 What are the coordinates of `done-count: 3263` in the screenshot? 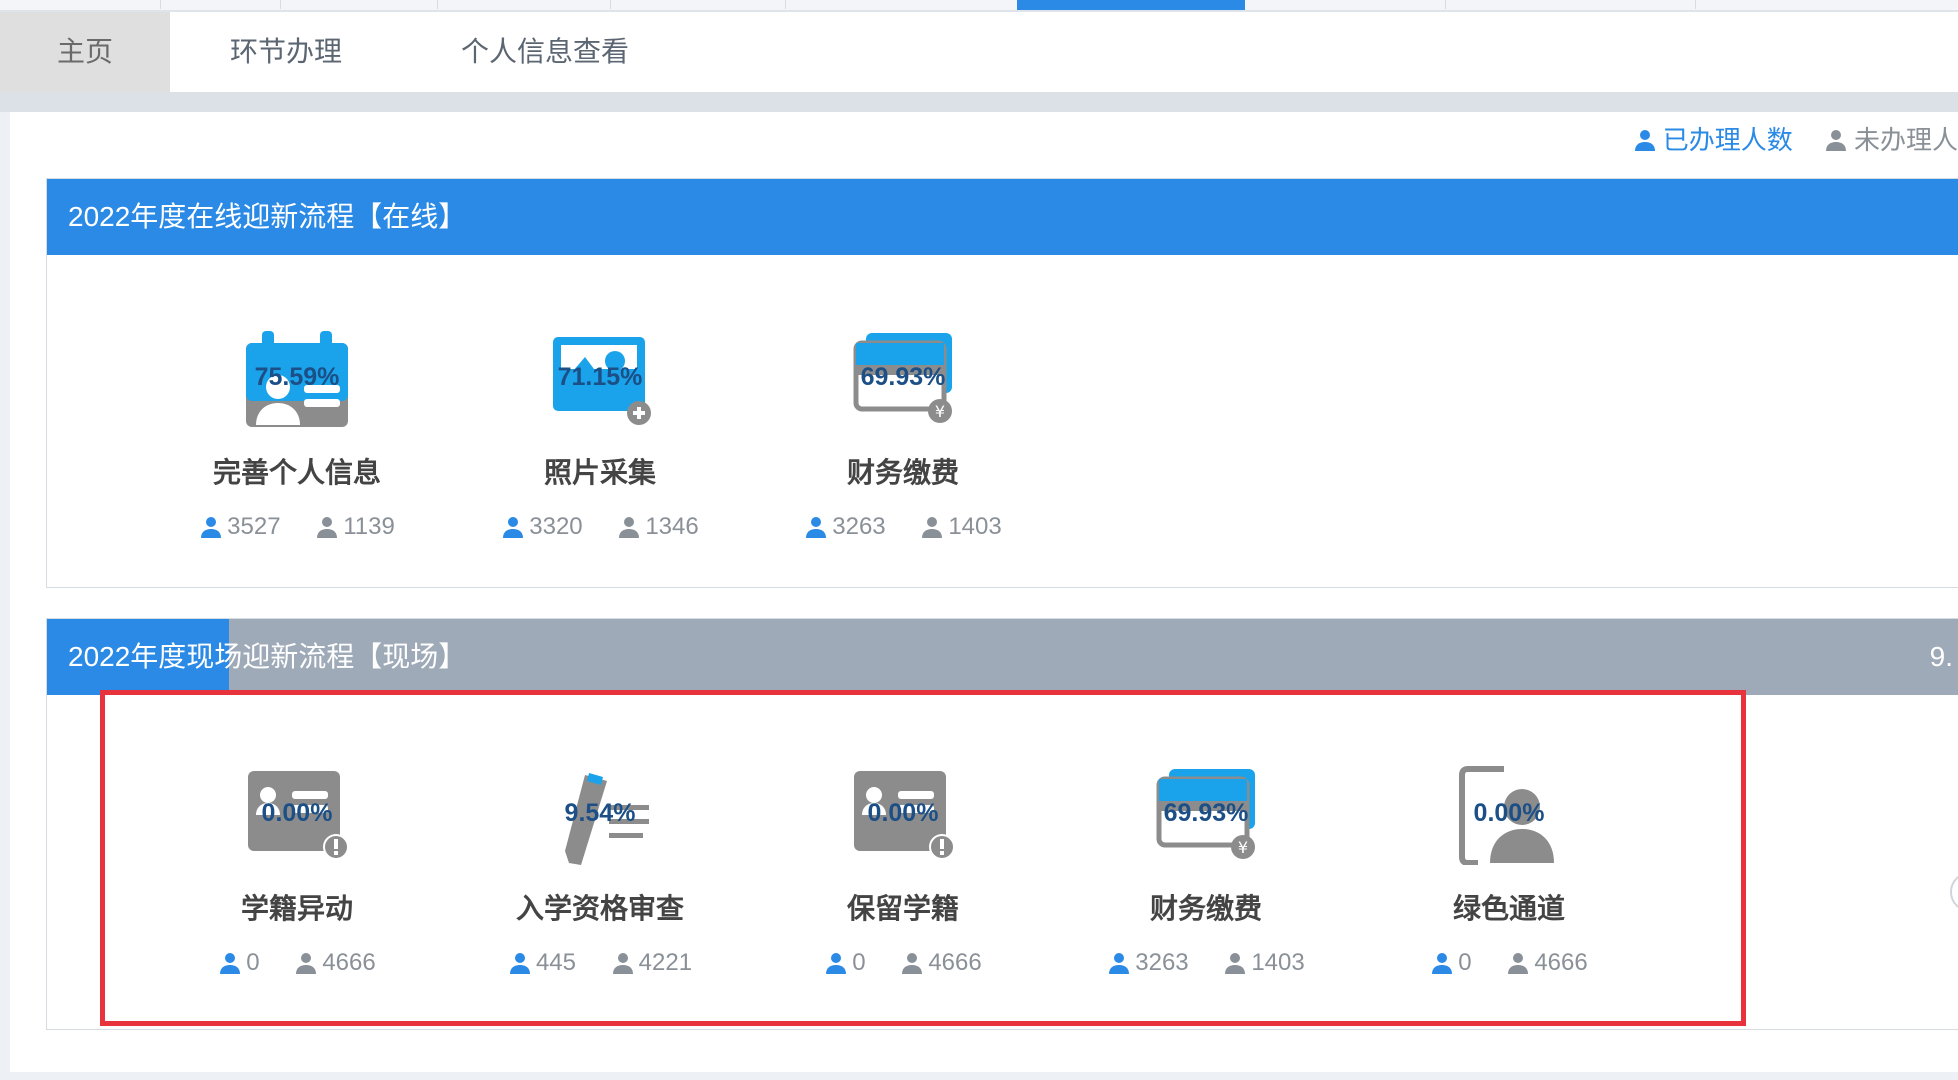 It's located at (845, 527).